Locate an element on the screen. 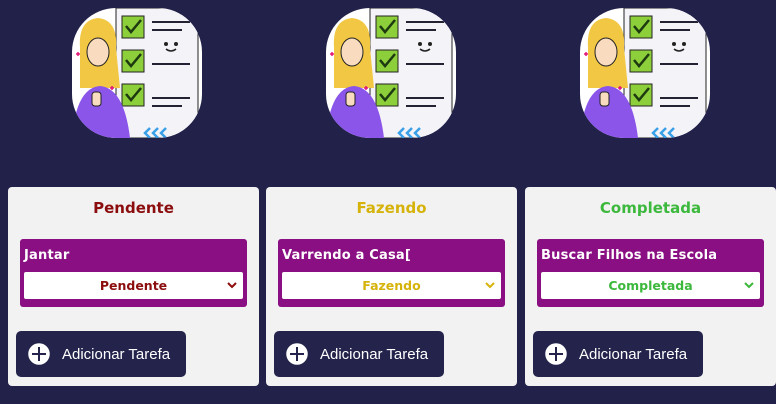 The image size is (776, 404). status-select: Completada is located at coordinates (650, 285).